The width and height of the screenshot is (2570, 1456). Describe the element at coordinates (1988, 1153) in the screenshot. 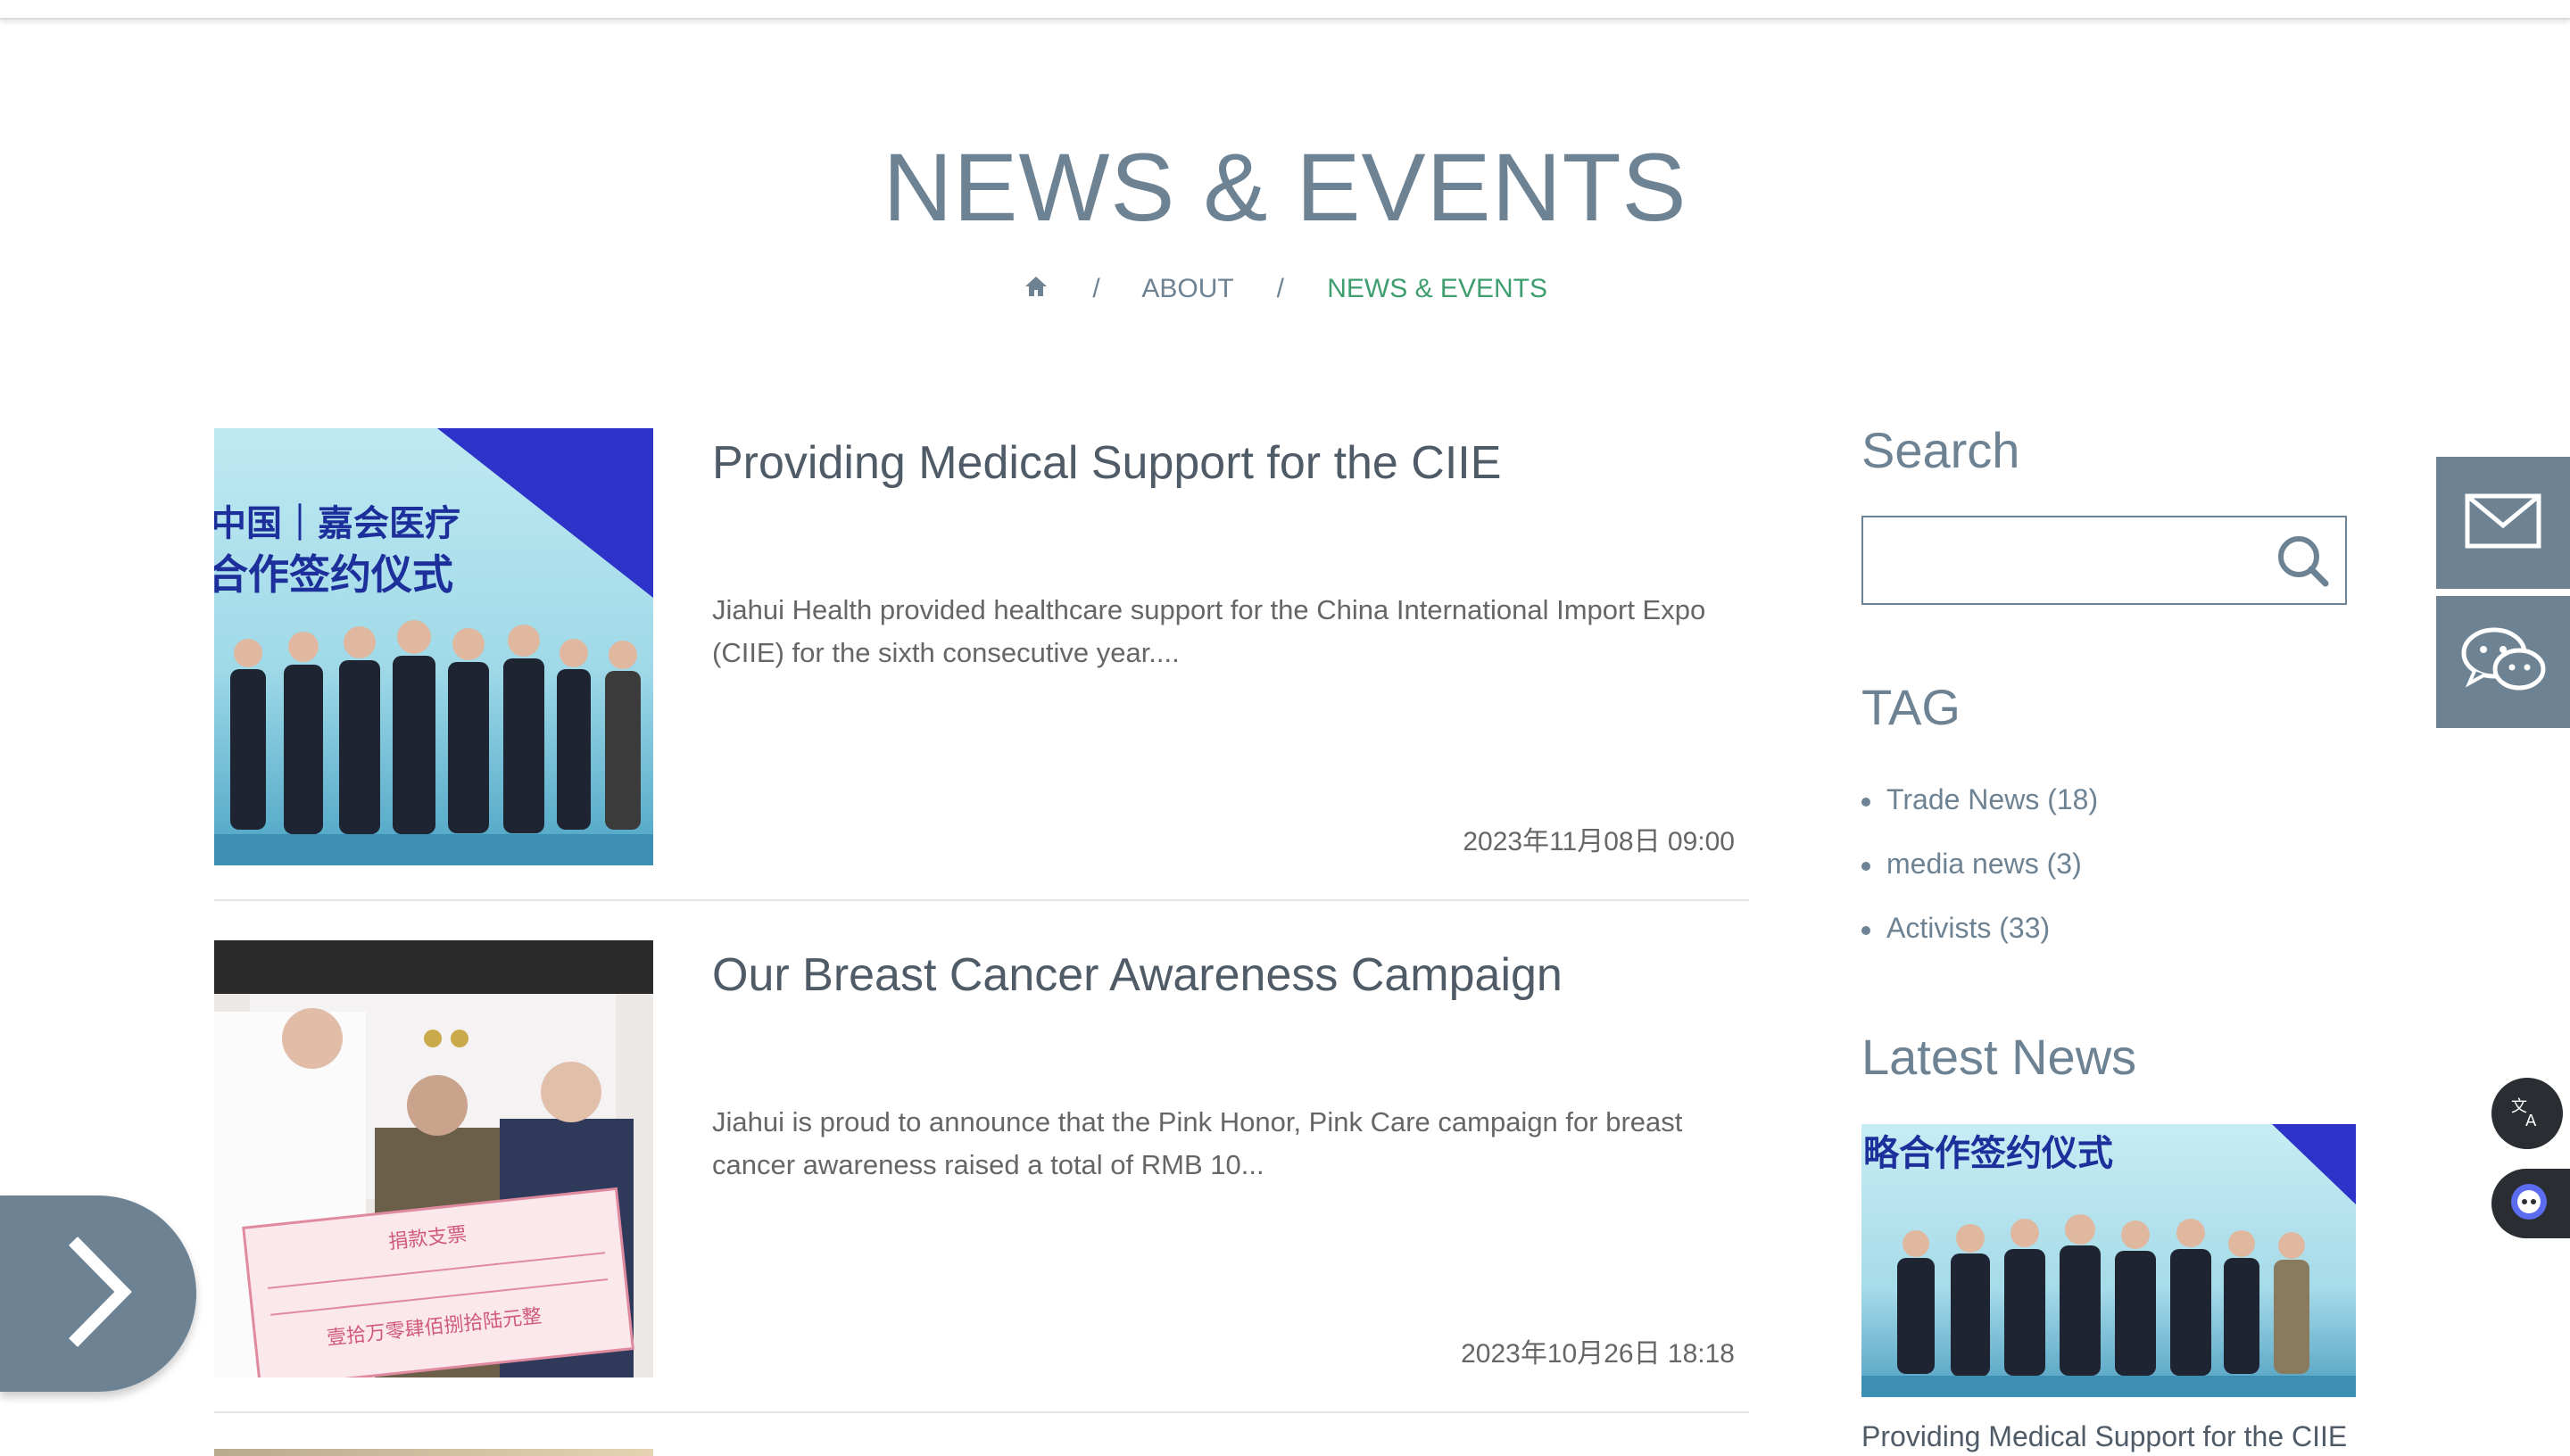

I see `thumb-caption: 略合作签约仪式` at that location.